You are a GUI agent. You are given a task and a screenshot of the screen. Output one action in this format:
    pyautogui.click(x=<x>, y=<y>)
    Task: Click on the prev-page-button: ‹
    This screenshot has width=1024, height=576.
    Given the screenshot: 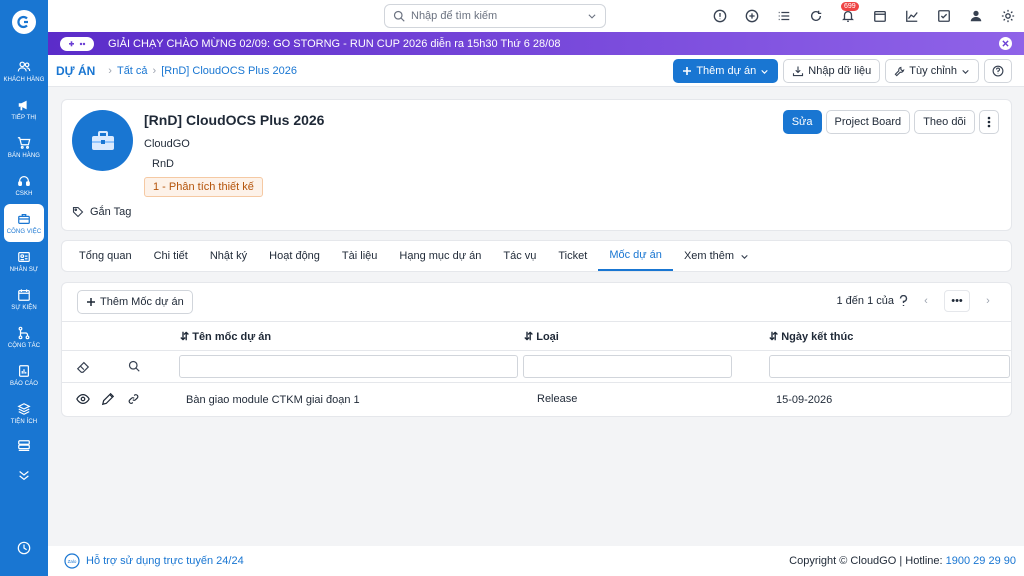 What is the action you would take?
    pyautogui.click(x=926, y=301)
    